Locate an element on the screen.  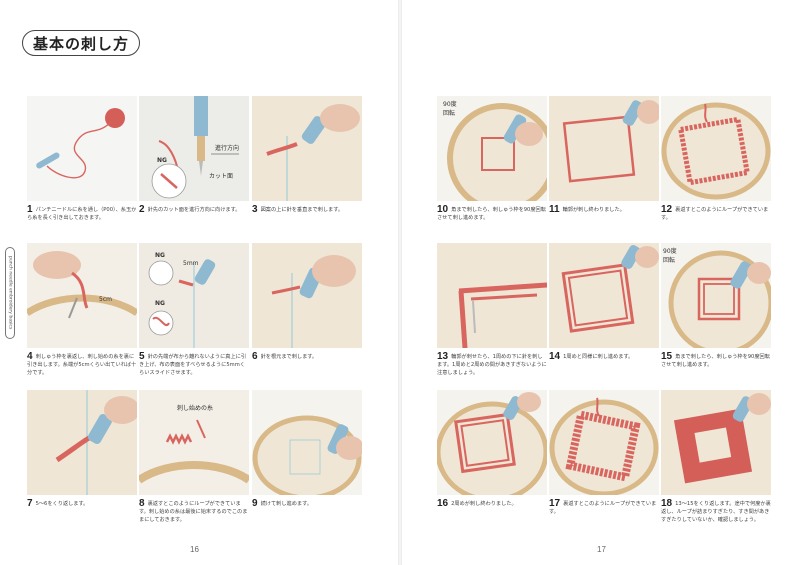
step-15-photo: 90度 回転 is located at coordinates (716, 295).